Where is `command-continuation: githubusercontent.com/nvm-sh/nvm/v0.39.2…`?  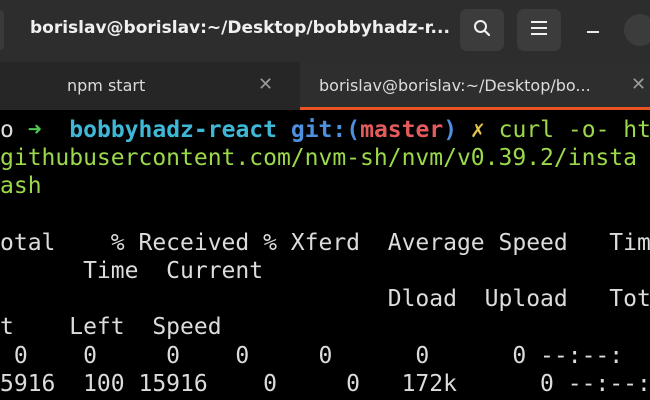 command-continuation: githubusercontent.com/nvm-sh/nvm/v0.39.2… is located at coordinates (318, 158).